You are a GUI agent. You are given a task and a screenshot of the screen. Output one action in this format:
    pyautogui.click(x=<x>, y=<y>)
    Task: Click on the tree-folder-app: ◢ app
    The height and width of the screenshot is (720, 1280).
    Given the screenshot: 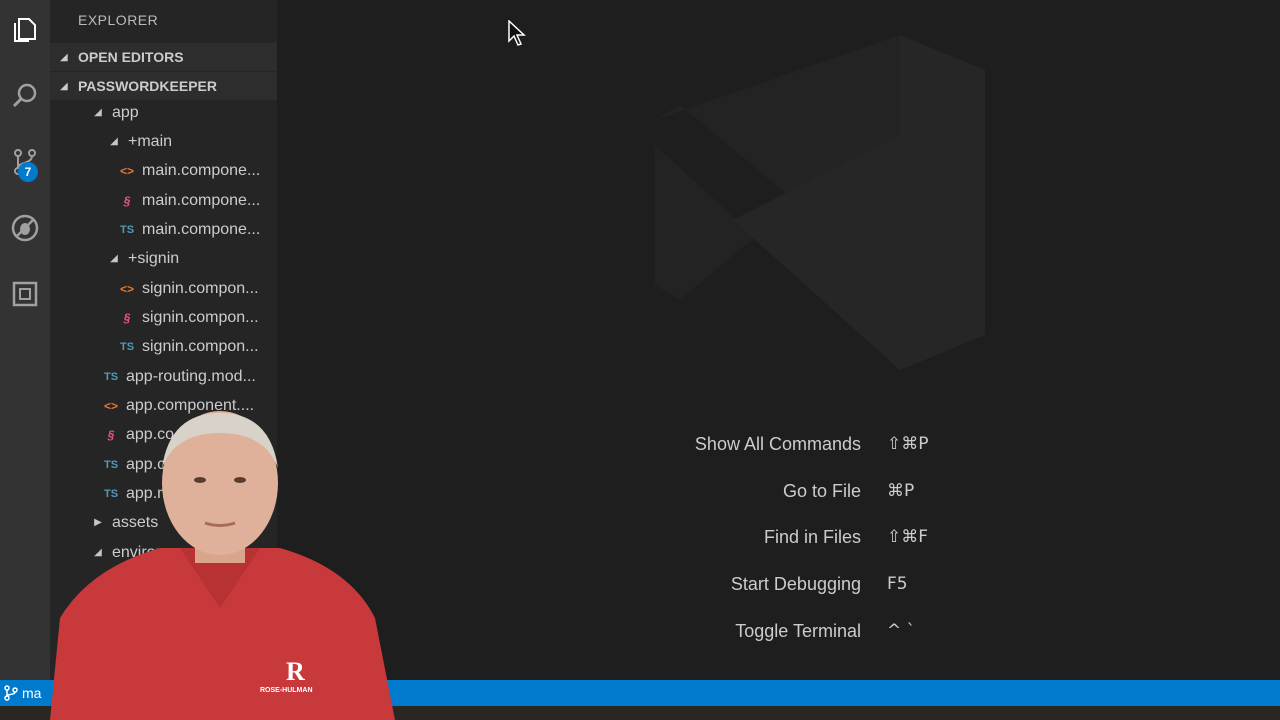 What is the action you would take?
    pyautogui.click(x=163, y=112)
    